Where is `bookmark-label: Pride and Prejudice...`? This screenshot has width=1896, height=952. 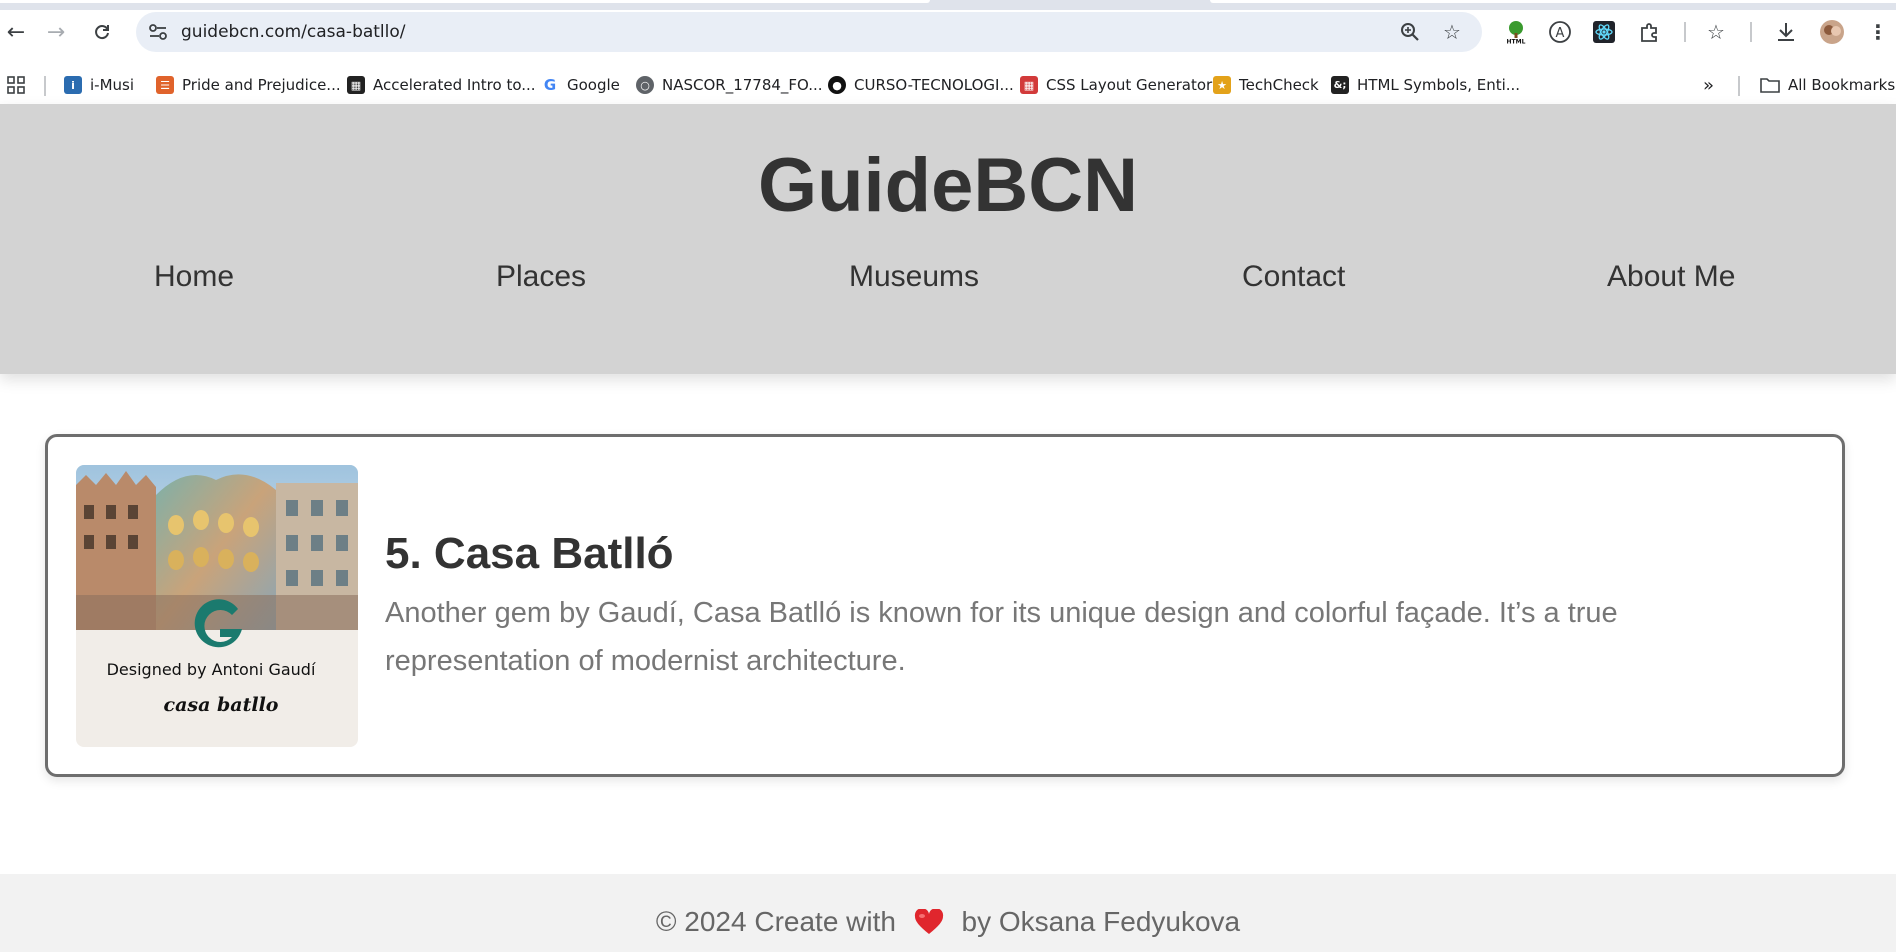
bookmark-label: Pride and Prejudice... is located at coordinates (261, 85).